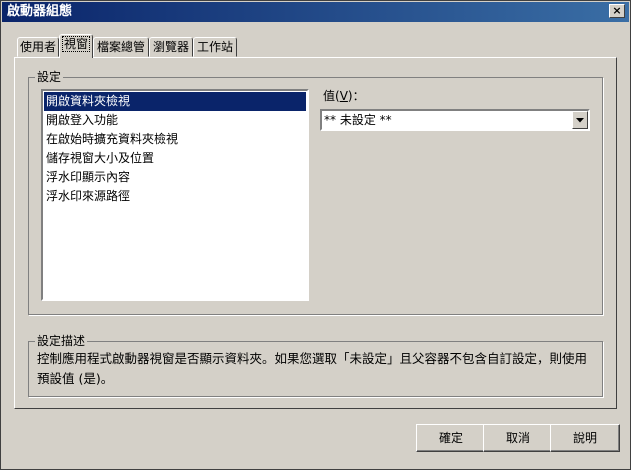 The width and height of the screenshot is (631, 470). I want to click on list-item: 開啟資料夾檢視, so click(175, 101).